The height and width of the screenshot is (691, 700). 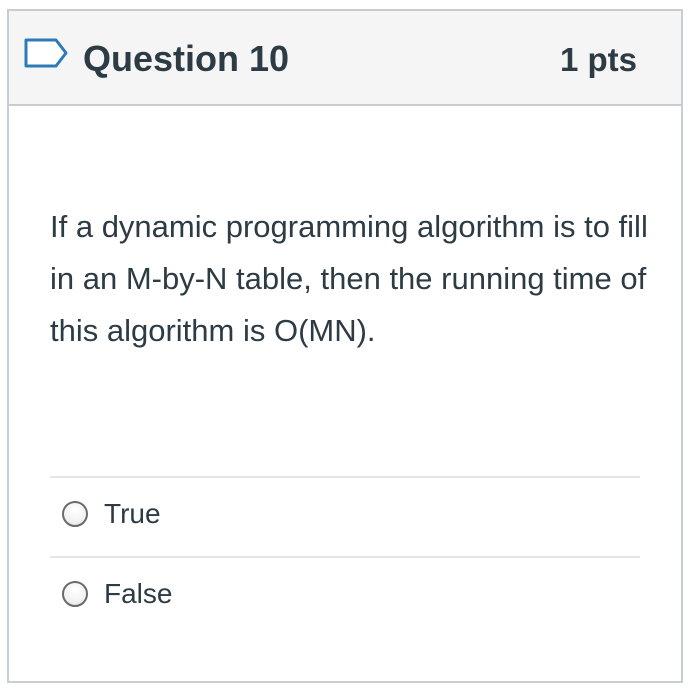 What do you see at coordinates (46, 53) in the screenshot?
I see `flag-outline-icon` at bounding box center [46, 53].